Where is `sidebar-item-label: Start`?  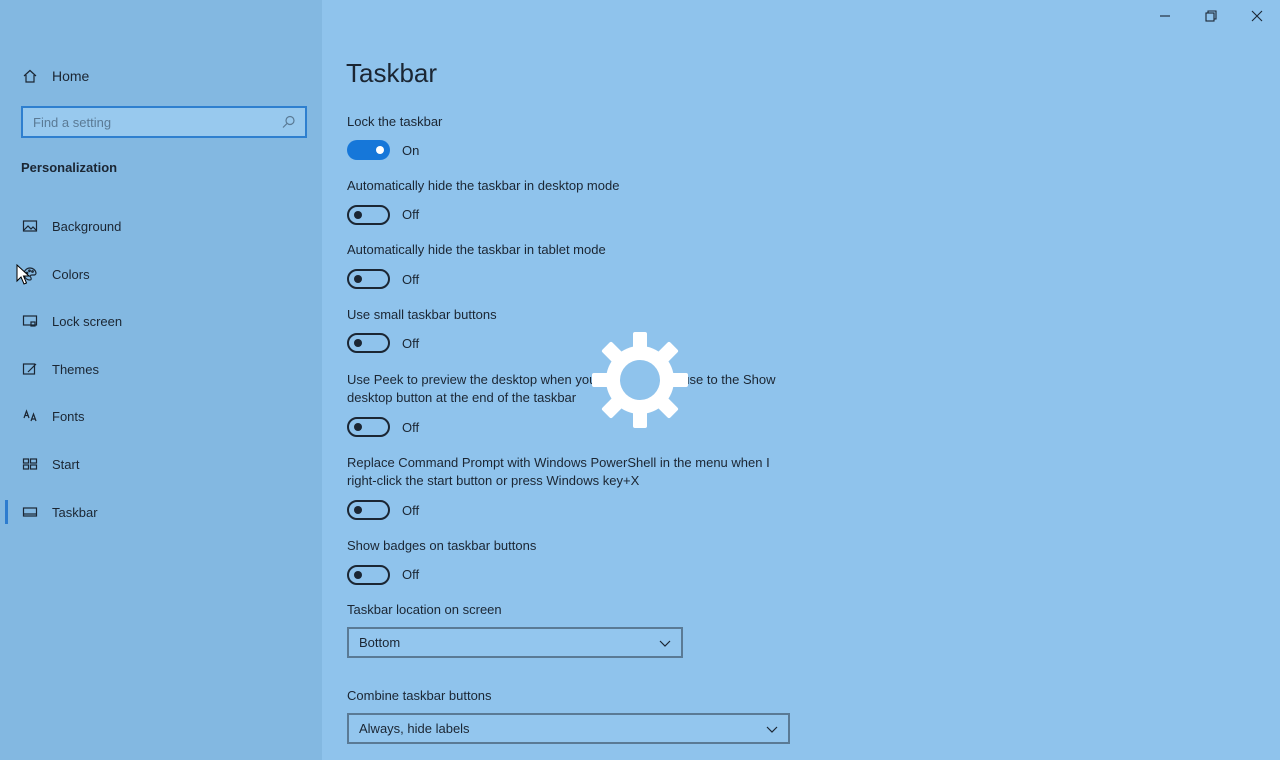 sidebar-item-label: Start is located at coordinates (66, 464).